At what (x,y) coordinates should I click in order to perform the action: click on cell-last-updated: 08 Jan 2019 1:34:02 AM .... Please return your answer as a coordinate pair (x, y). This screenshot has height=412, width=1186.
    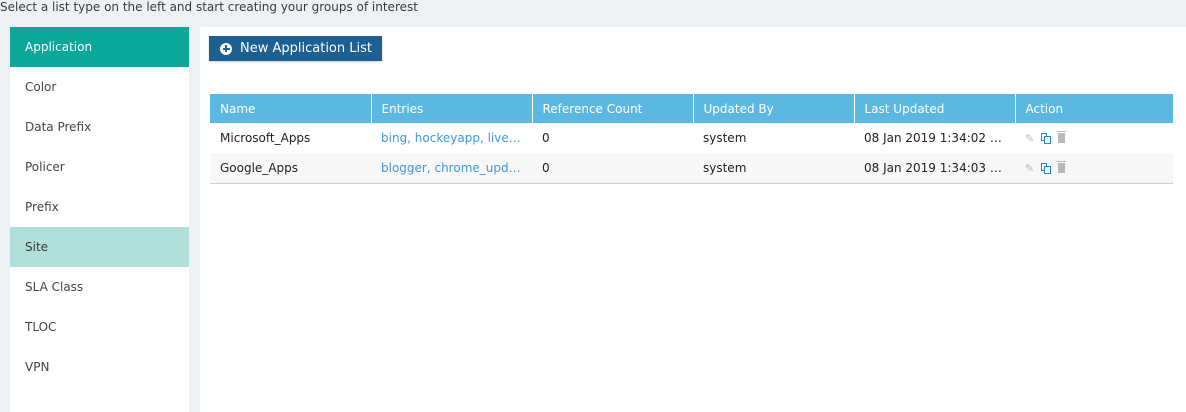
    Looking at the image, I should click on (934, 138).